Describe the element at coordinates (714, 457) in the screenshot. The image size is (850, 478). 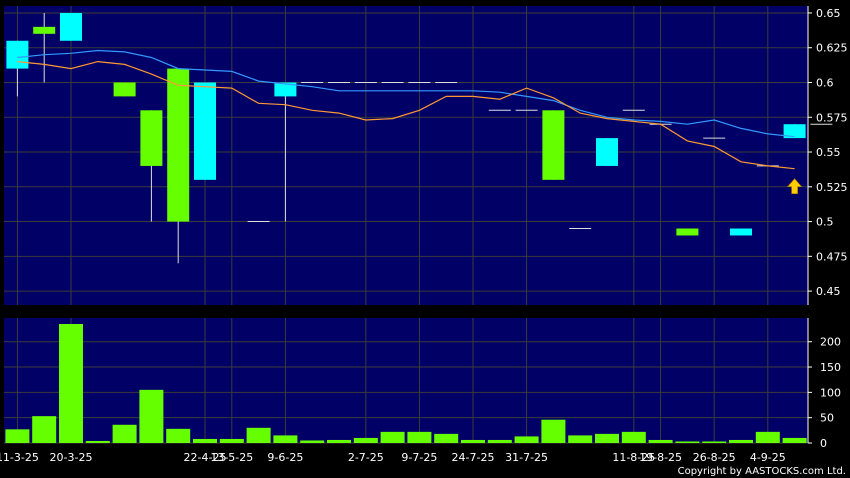
I see `x-tick-label: 26-8-25` at that location.